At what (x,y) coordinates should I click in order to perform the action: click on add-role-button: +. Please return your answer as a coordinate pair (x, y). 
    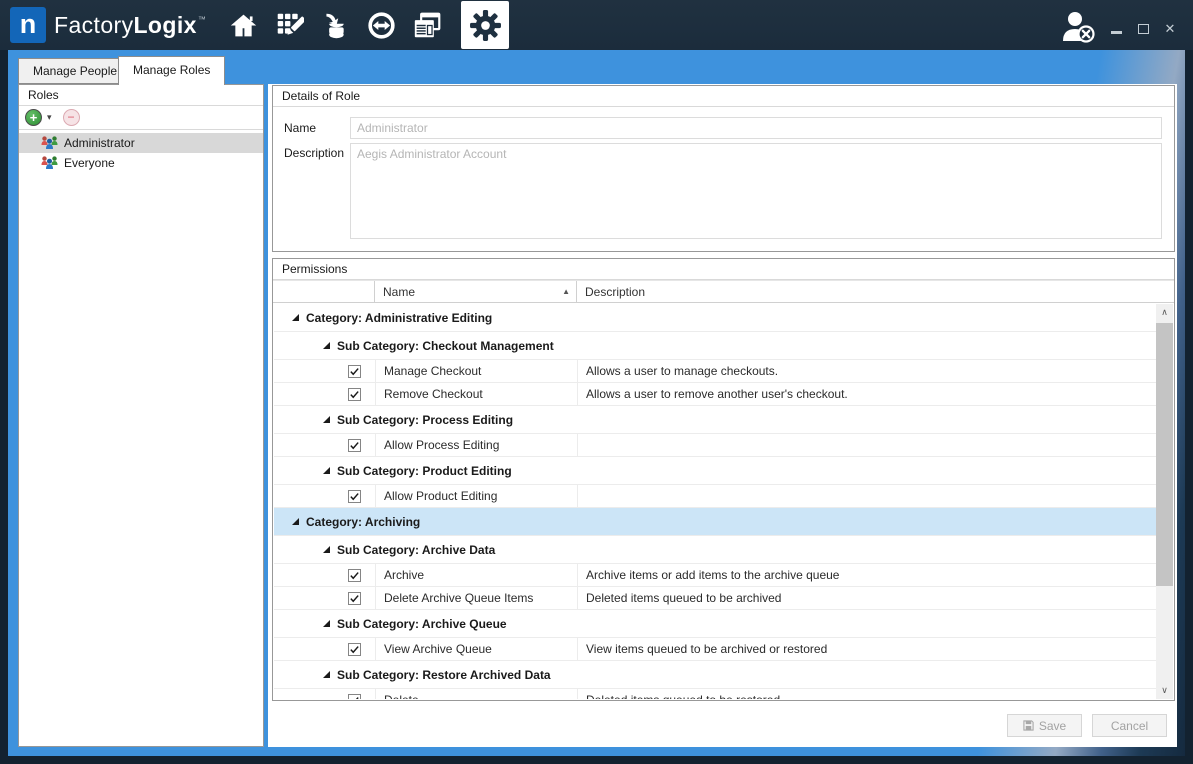
    Looking at the image, I should click on (33, 117).